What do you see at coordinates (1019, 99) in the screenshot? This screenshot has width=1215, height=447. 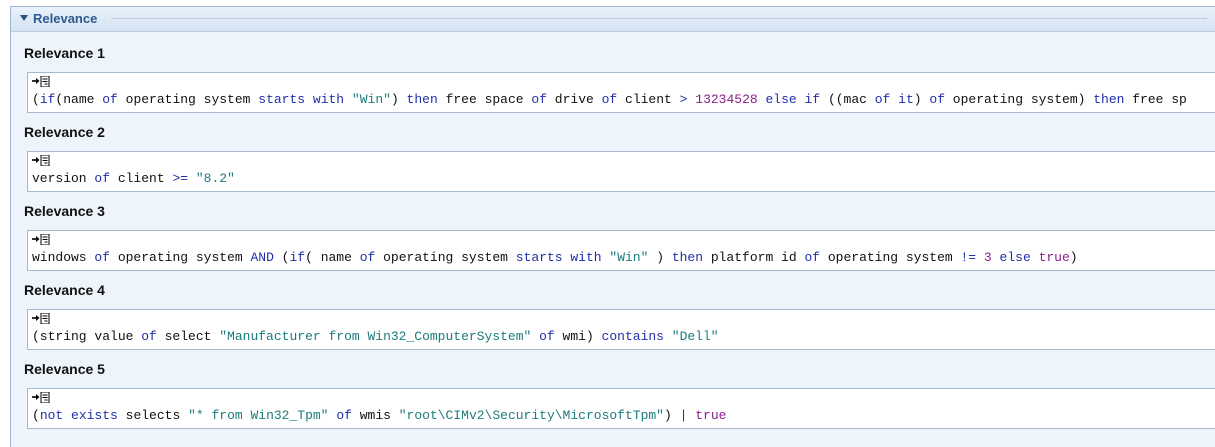 I see `code-token-expression-text: operating system)` at bounding box center [1019, 99].